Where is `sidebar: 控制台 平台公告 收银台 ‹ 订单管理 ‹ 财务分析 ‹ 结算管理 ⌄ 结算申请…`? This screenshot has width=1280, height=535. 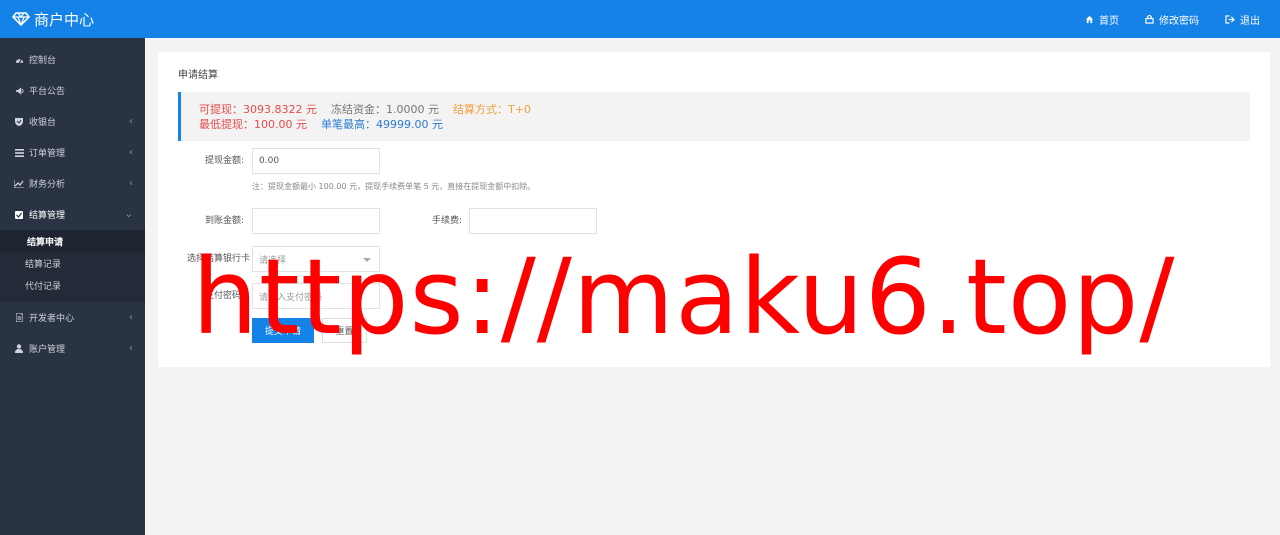 sidebar: 控制台 平台公告 收银台 ‹ 订单管理 ‹ 财务分析 ‹ 结算管理 ⌄ 结算申请… is located at coordinates (72, 286).